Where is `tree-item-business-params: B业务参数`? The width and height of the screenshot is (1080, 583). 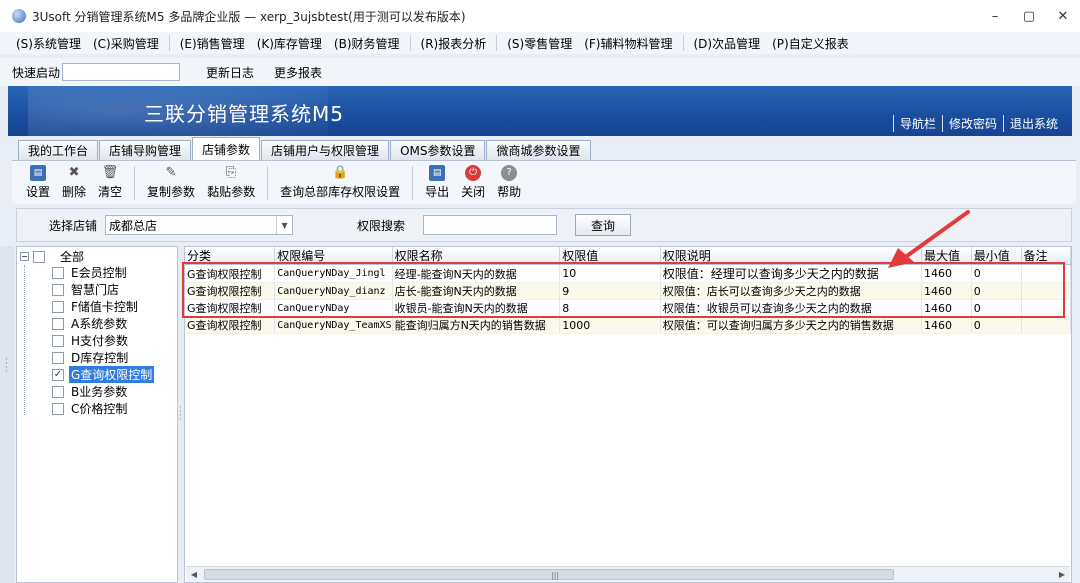
tree-item-business-params: B业务参数 is located at coordinates (90, 391).